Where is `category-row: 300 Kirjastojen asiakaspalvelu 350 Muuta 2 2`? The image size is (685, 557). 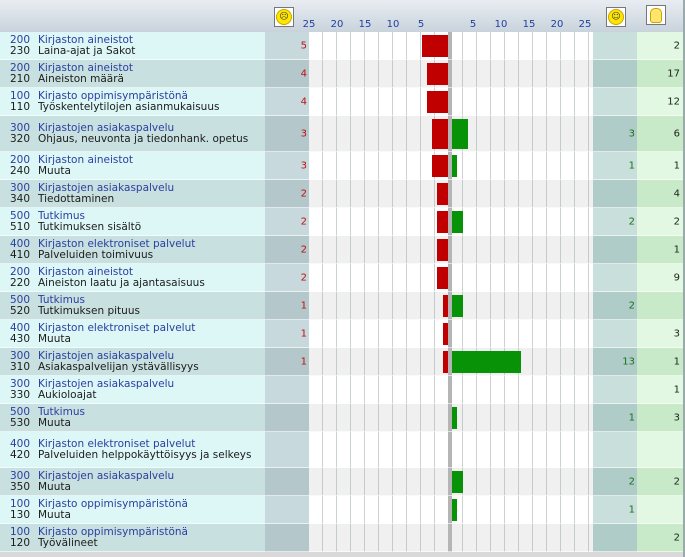 category-row: 300 Kirjastojen asiakaspalvelu 350 Muuta 2 2 is located at coordinates (342, 482).